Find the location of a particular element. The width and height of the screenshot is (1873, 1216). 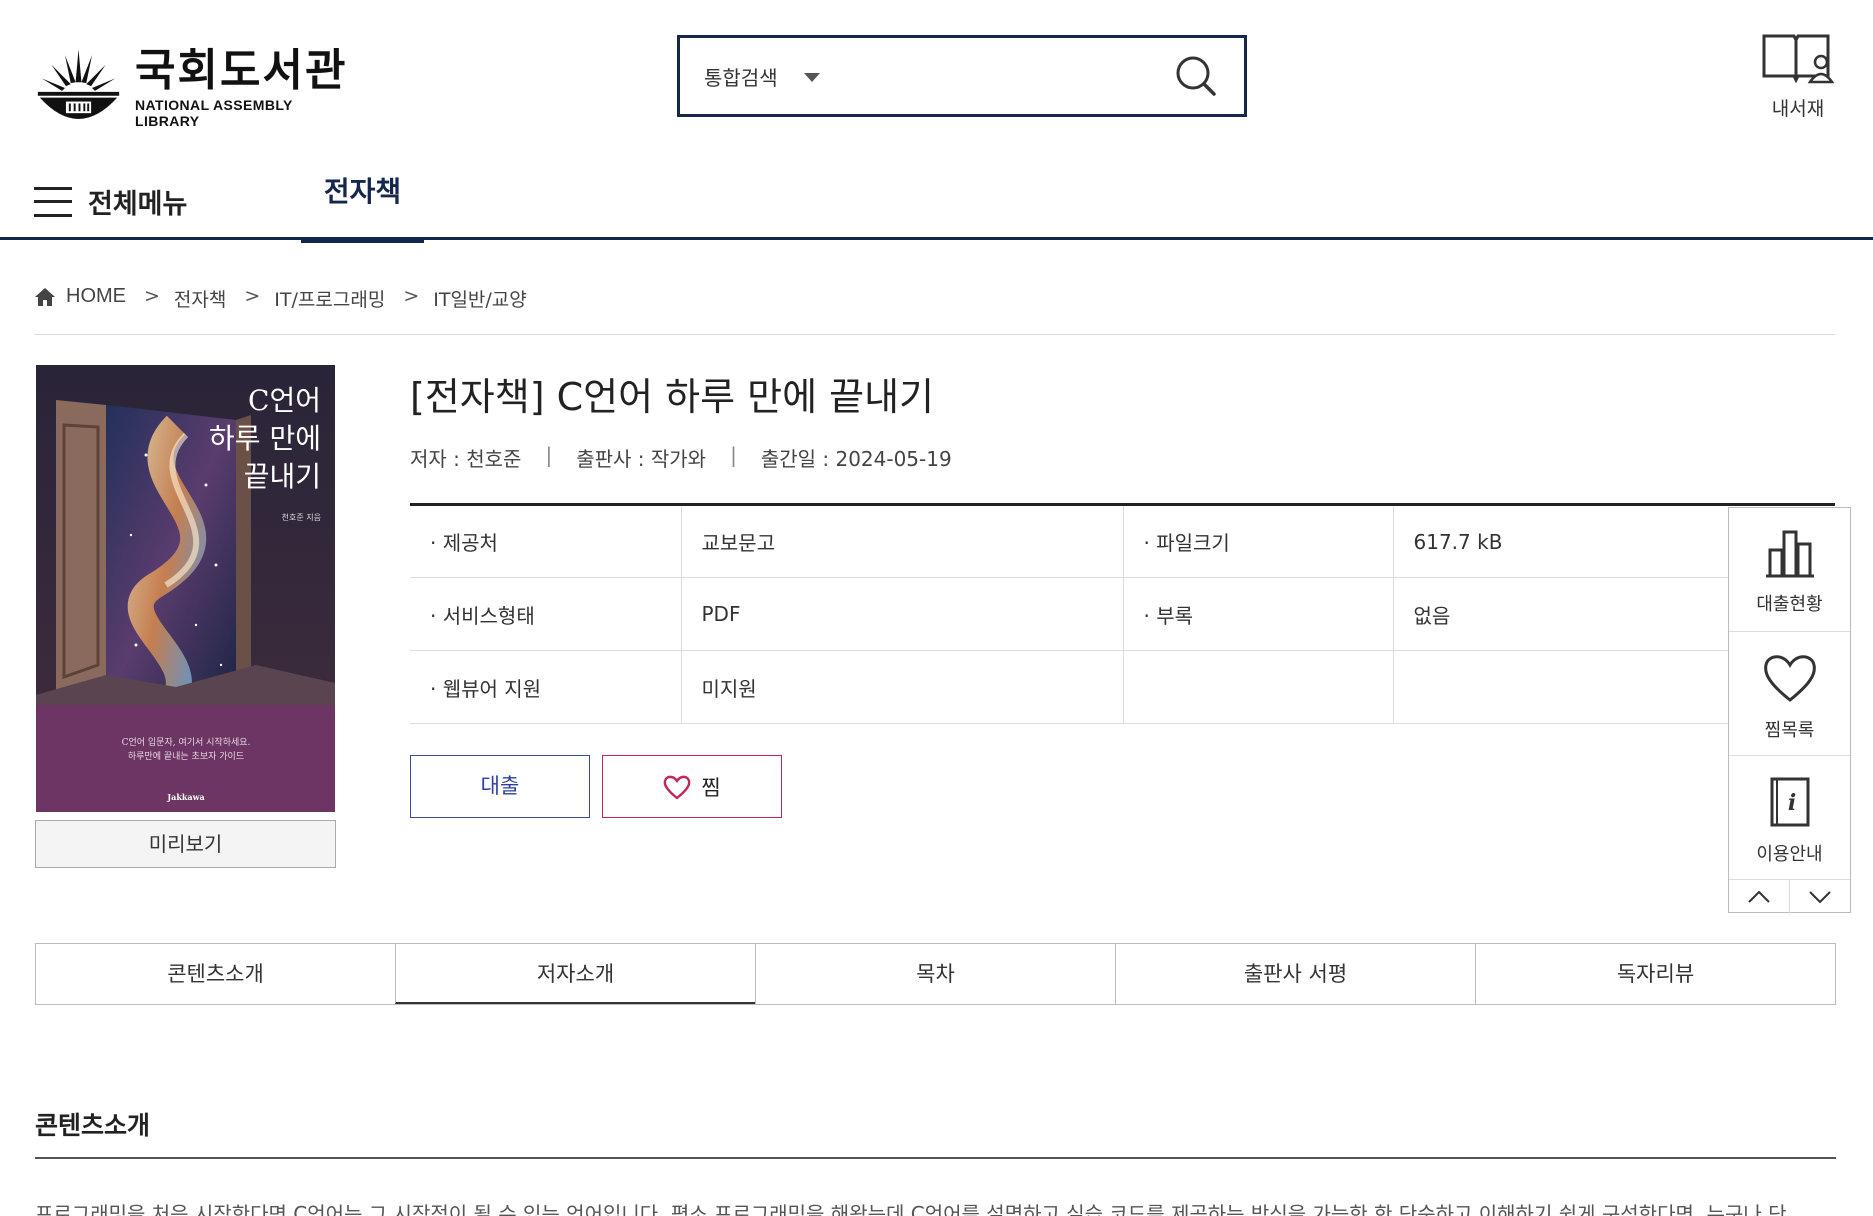

search-box: 통합검색 is located at coordinates (962, 76).